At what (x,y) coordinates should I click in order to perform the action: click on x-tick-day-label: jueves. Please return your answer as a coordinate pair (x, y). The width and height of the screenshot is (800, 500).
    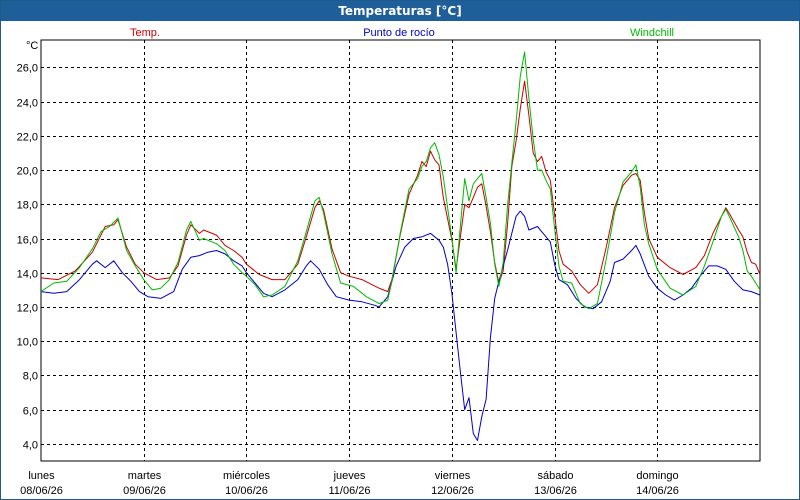
    Looking at the image, I should click on (349, 476).